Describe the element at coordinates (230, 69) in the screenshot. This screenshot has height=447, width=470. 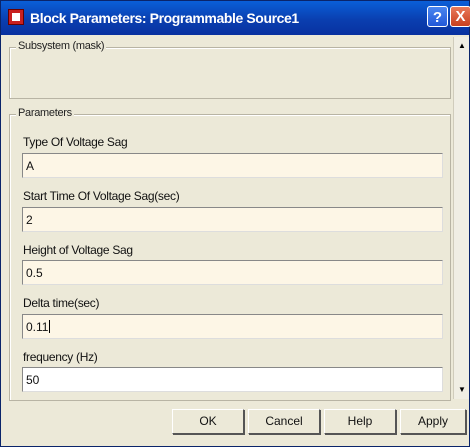
I see `subsystem-group: Subsystem (mask)` at that location.